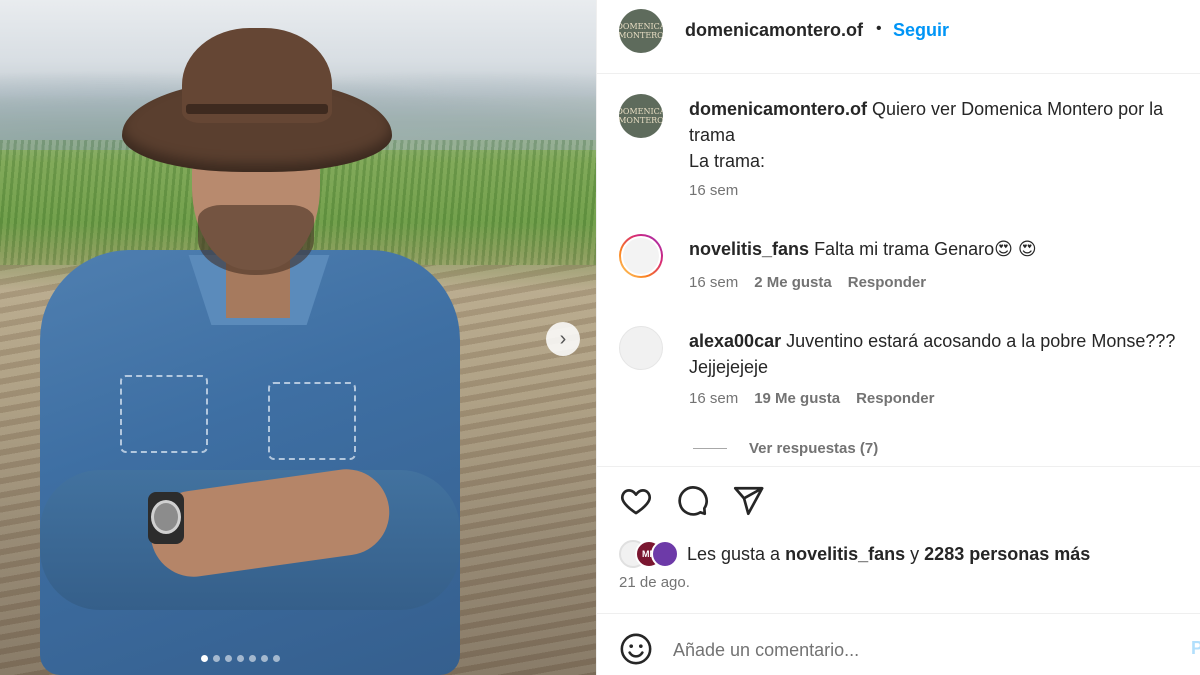  I want to click on view-replies-label: Ver respuestas (7), so click(814, 448).